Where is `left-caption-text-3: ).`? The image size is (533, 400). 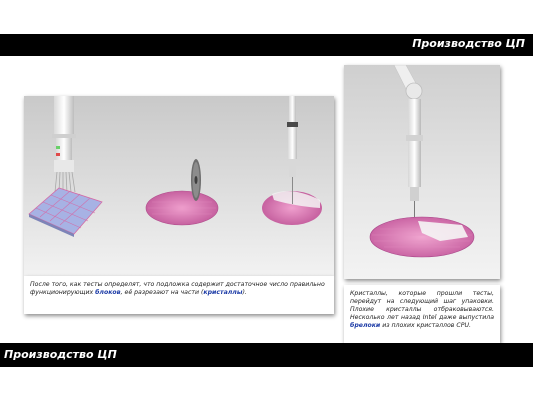
left-caption-text-3: ). is located at coordinates (244, 292).